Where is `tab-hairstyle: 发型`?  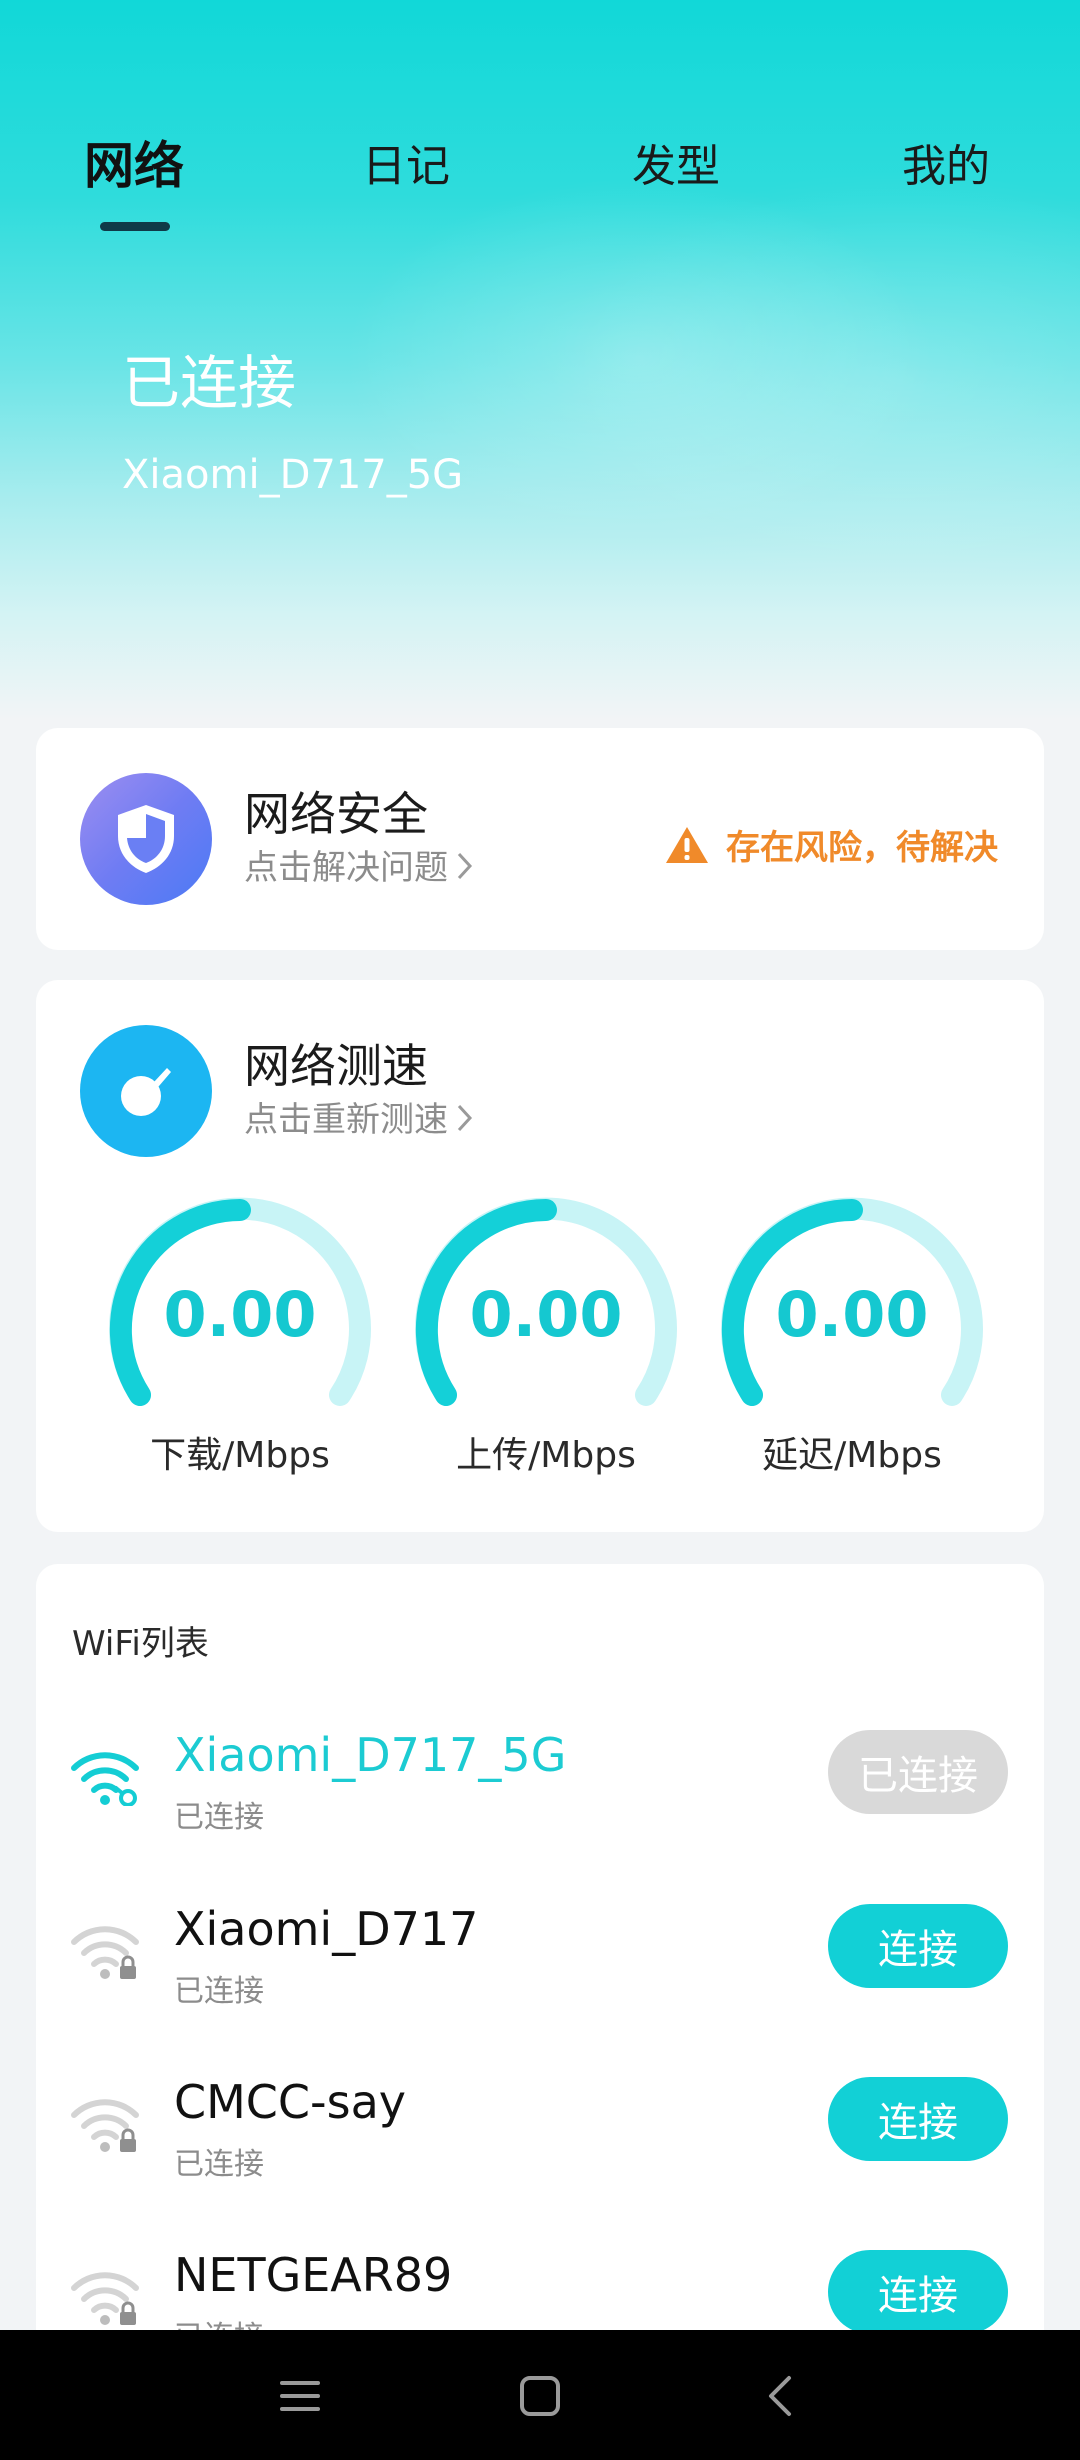
tab-hairstyle: 发型 is located at coordinates (676, 162).